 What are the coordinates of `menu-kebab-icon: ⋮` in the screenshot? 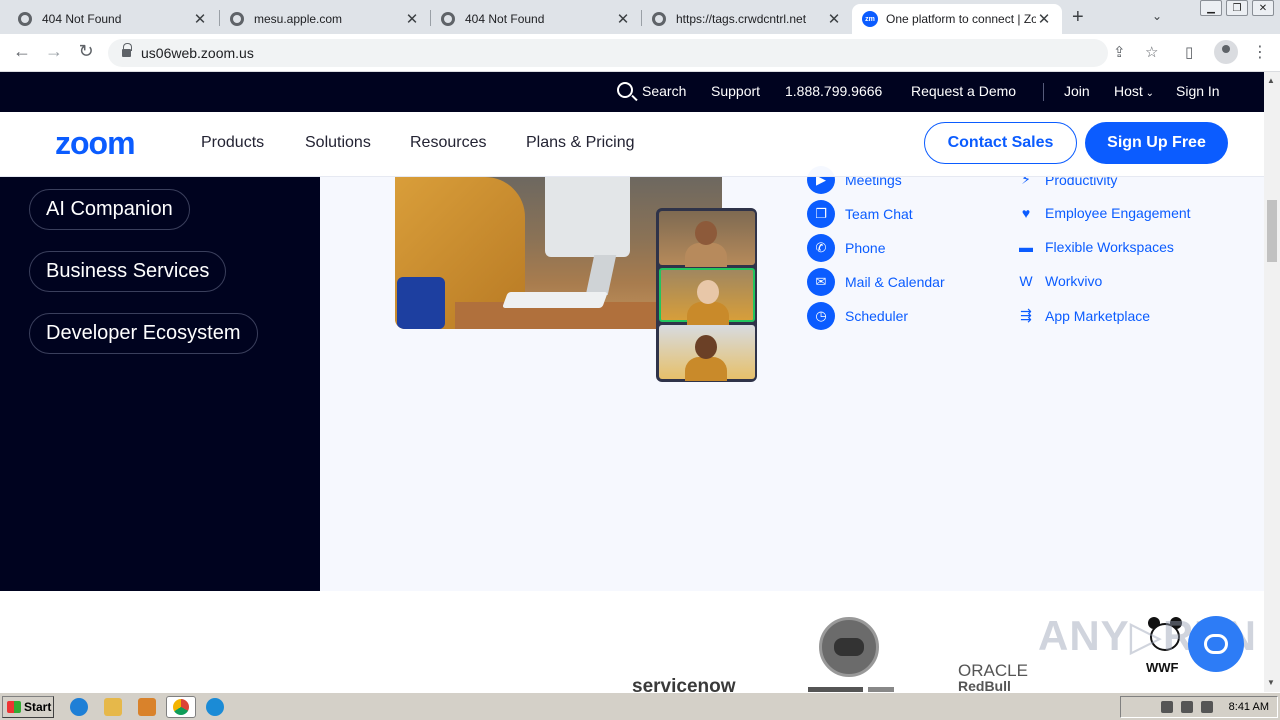 It's located at (1260, 52).